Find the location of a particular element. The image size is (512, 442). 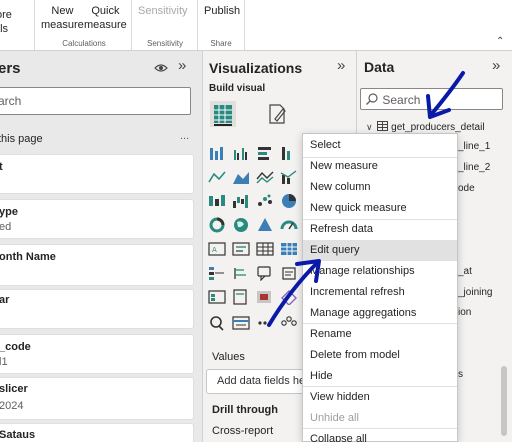

filled-map-icon is located at coordinates (265, 225).